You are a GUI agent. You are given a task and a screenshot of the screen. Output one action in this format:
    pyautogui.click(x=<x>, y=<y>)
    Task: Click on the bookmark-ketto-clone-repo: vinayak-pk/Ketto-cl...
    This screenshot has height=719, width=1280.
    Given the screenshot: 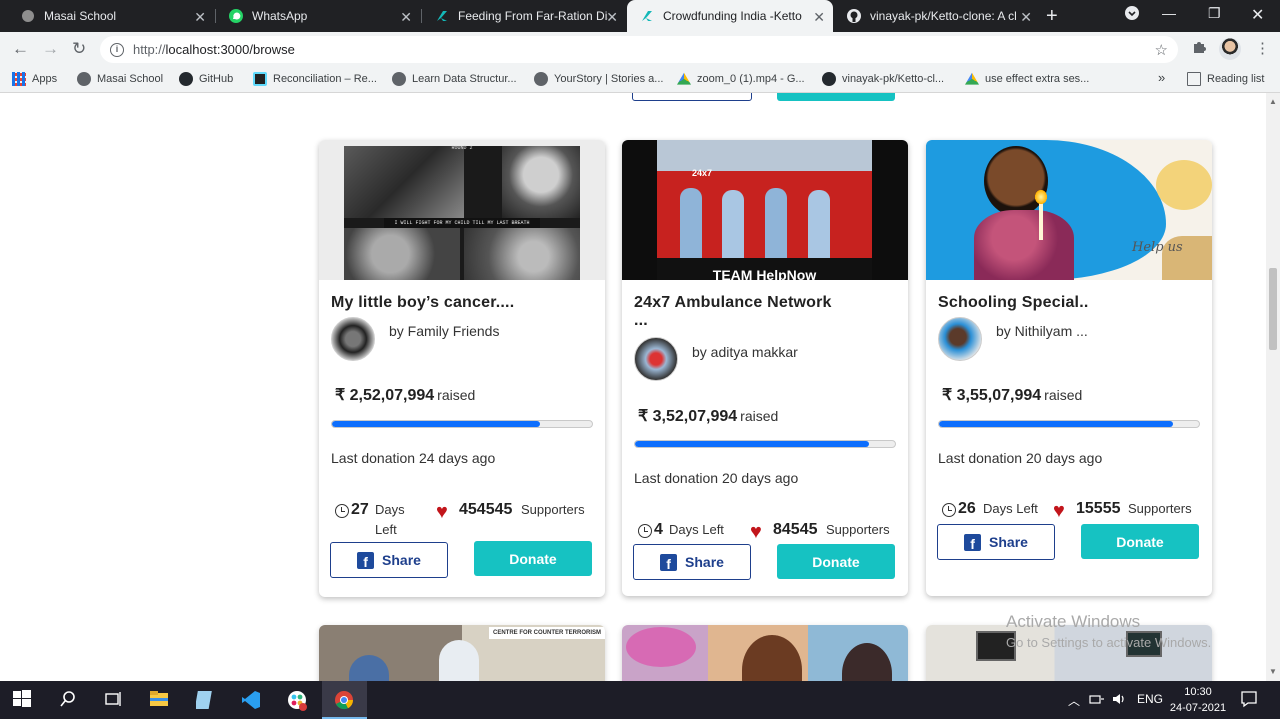 What is the action you would take?
    pyautogui.click(x=883, y=79)
    